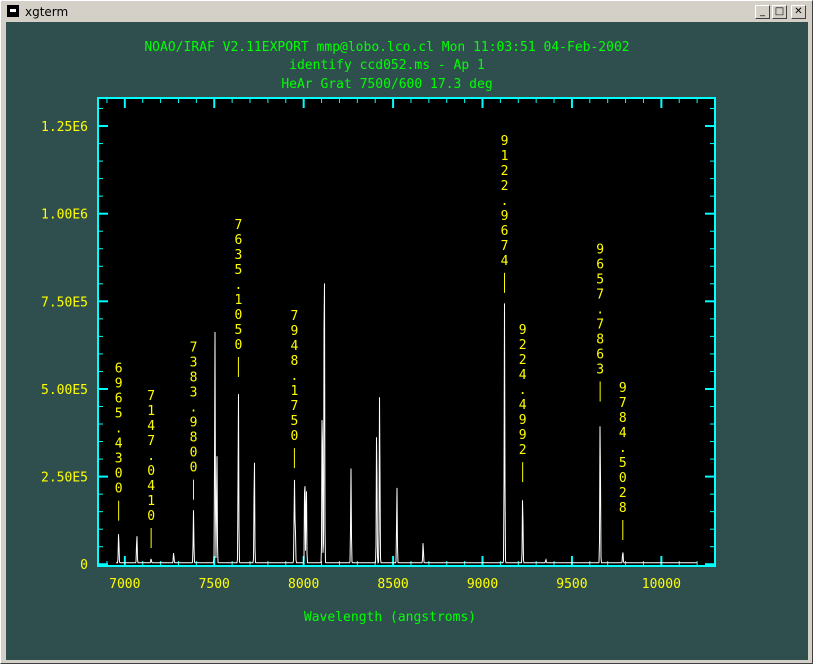  What do you see at coordinates (571, 584) in the screenshot?
I see `x-tick-label: 9500` at bounding box center [571, 584].